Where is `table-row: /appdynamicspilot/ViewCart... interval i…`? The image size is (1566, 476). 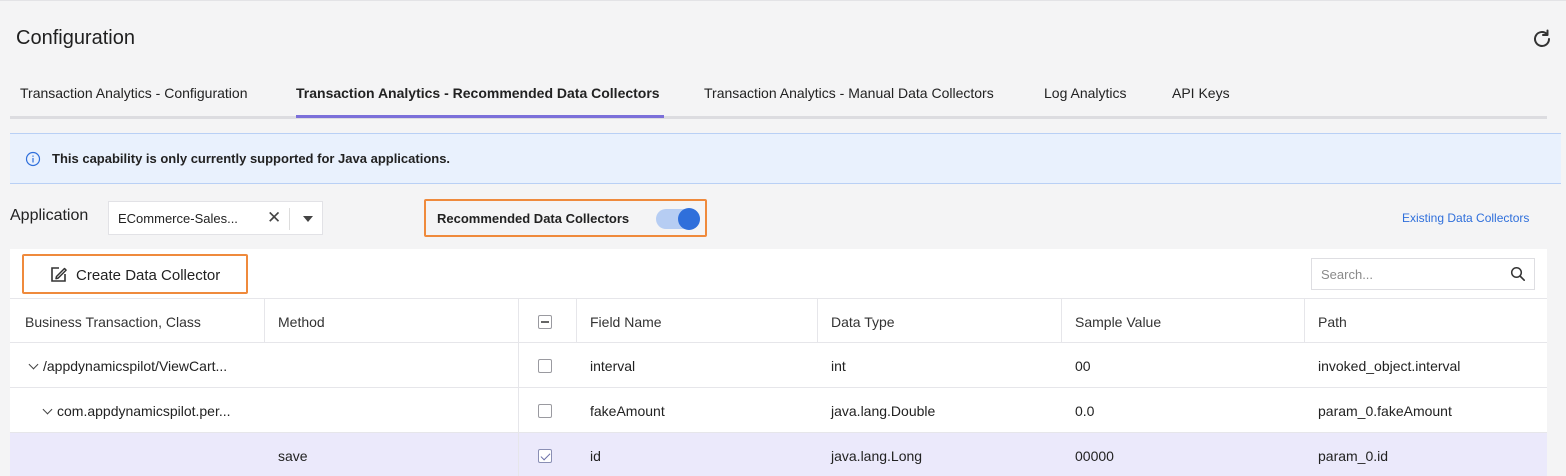
table-row: /appdynamicspilot/ViewCart... interval i… is located at coordinates (778, 365).